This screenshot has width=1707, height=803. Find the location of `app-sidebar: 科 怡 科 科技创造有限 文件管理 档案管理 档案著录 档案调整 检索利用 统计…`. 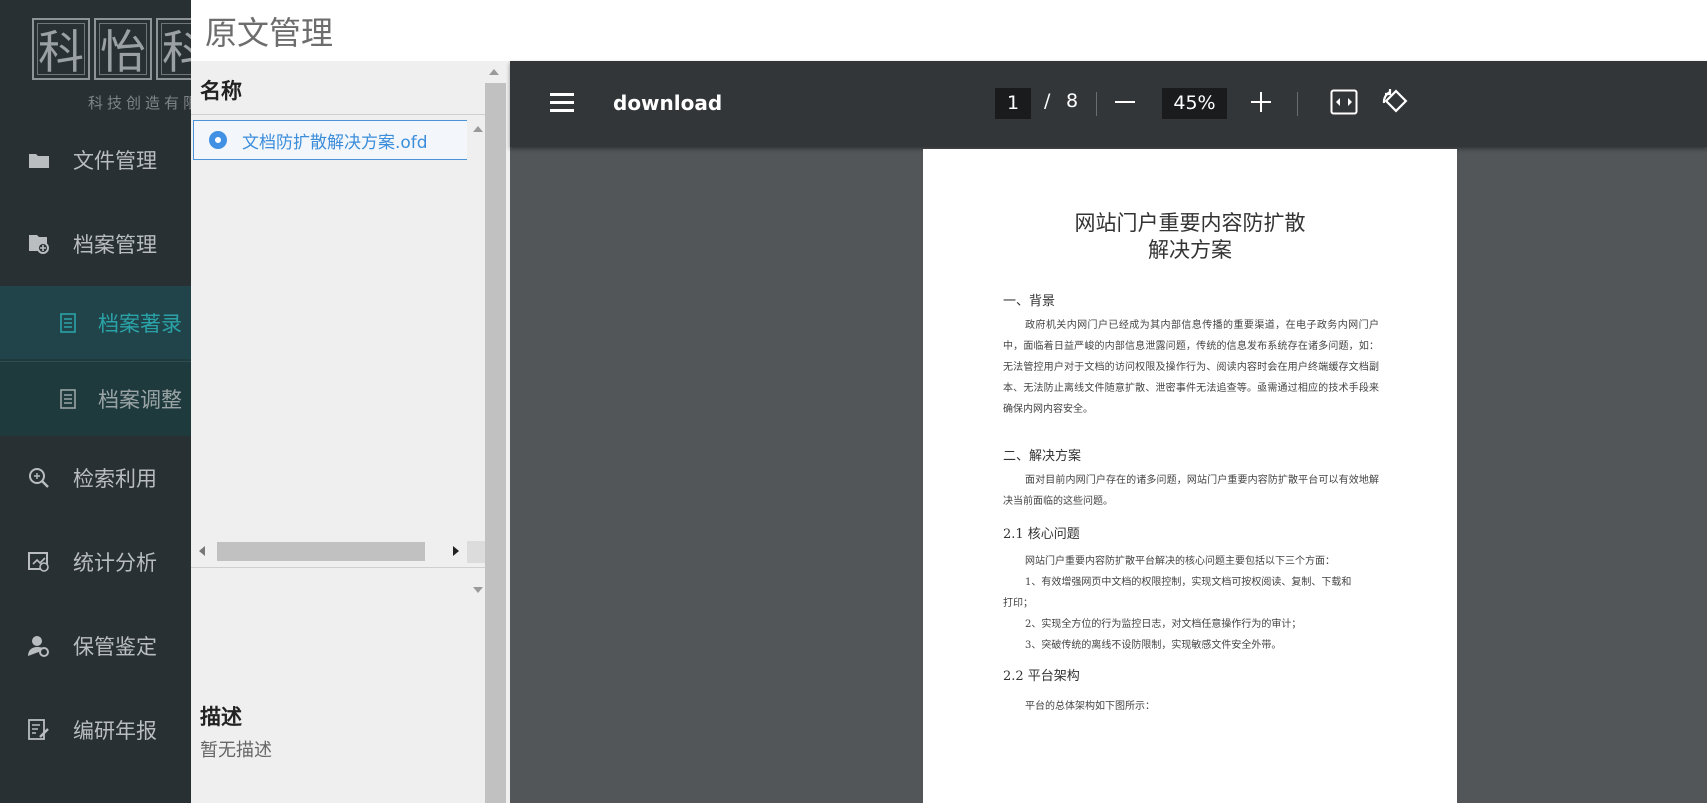

app-sidebar: 科 怡 科 科技创造有限 文件管理 档案管理 档案著录 档案调整 检索利用 统计… is located at coordinates (95, 401).